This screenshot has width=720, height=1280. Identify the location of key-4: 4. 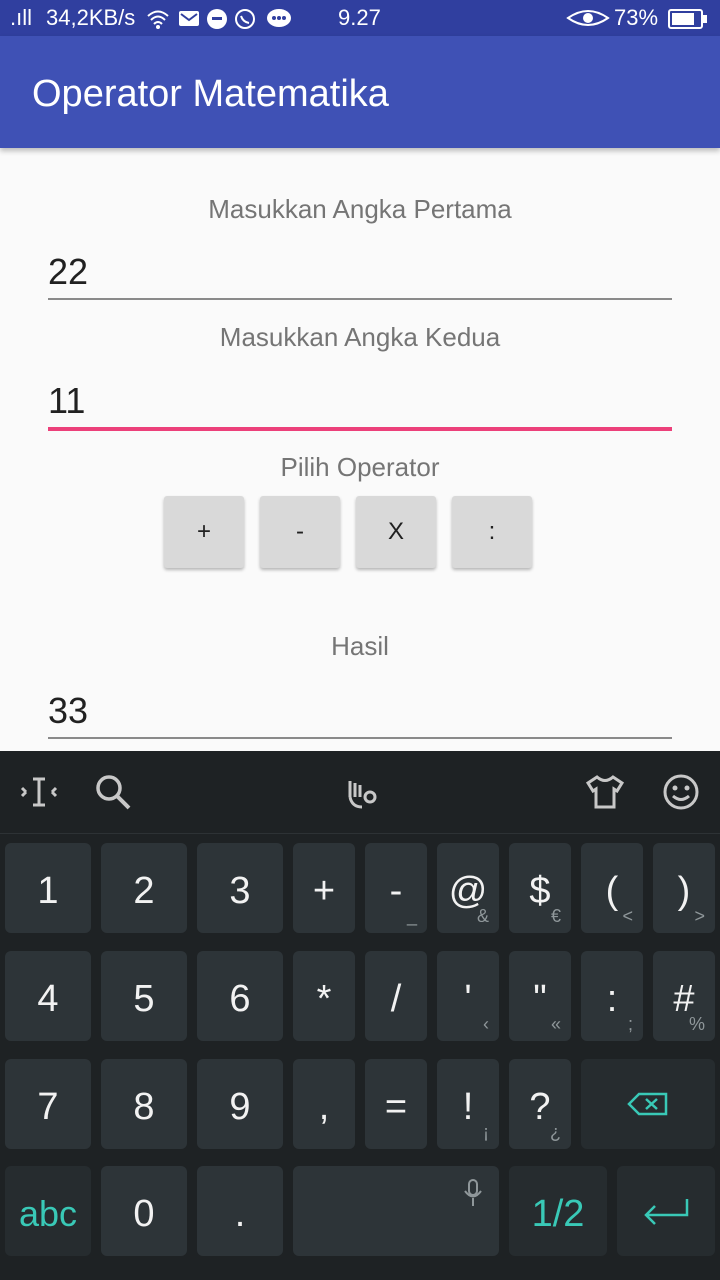
(48, 996).